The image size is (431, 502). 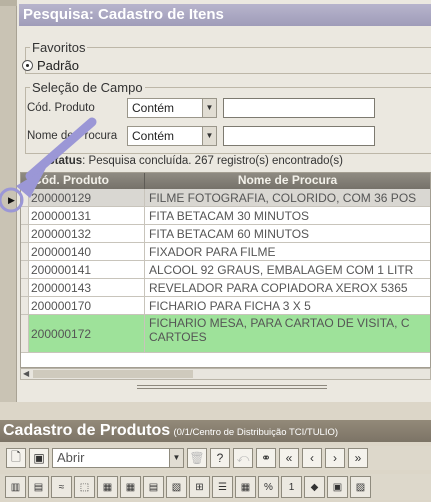 I want to click on col-nome-procura: Nome de Procura, so click(x=287, y=181).